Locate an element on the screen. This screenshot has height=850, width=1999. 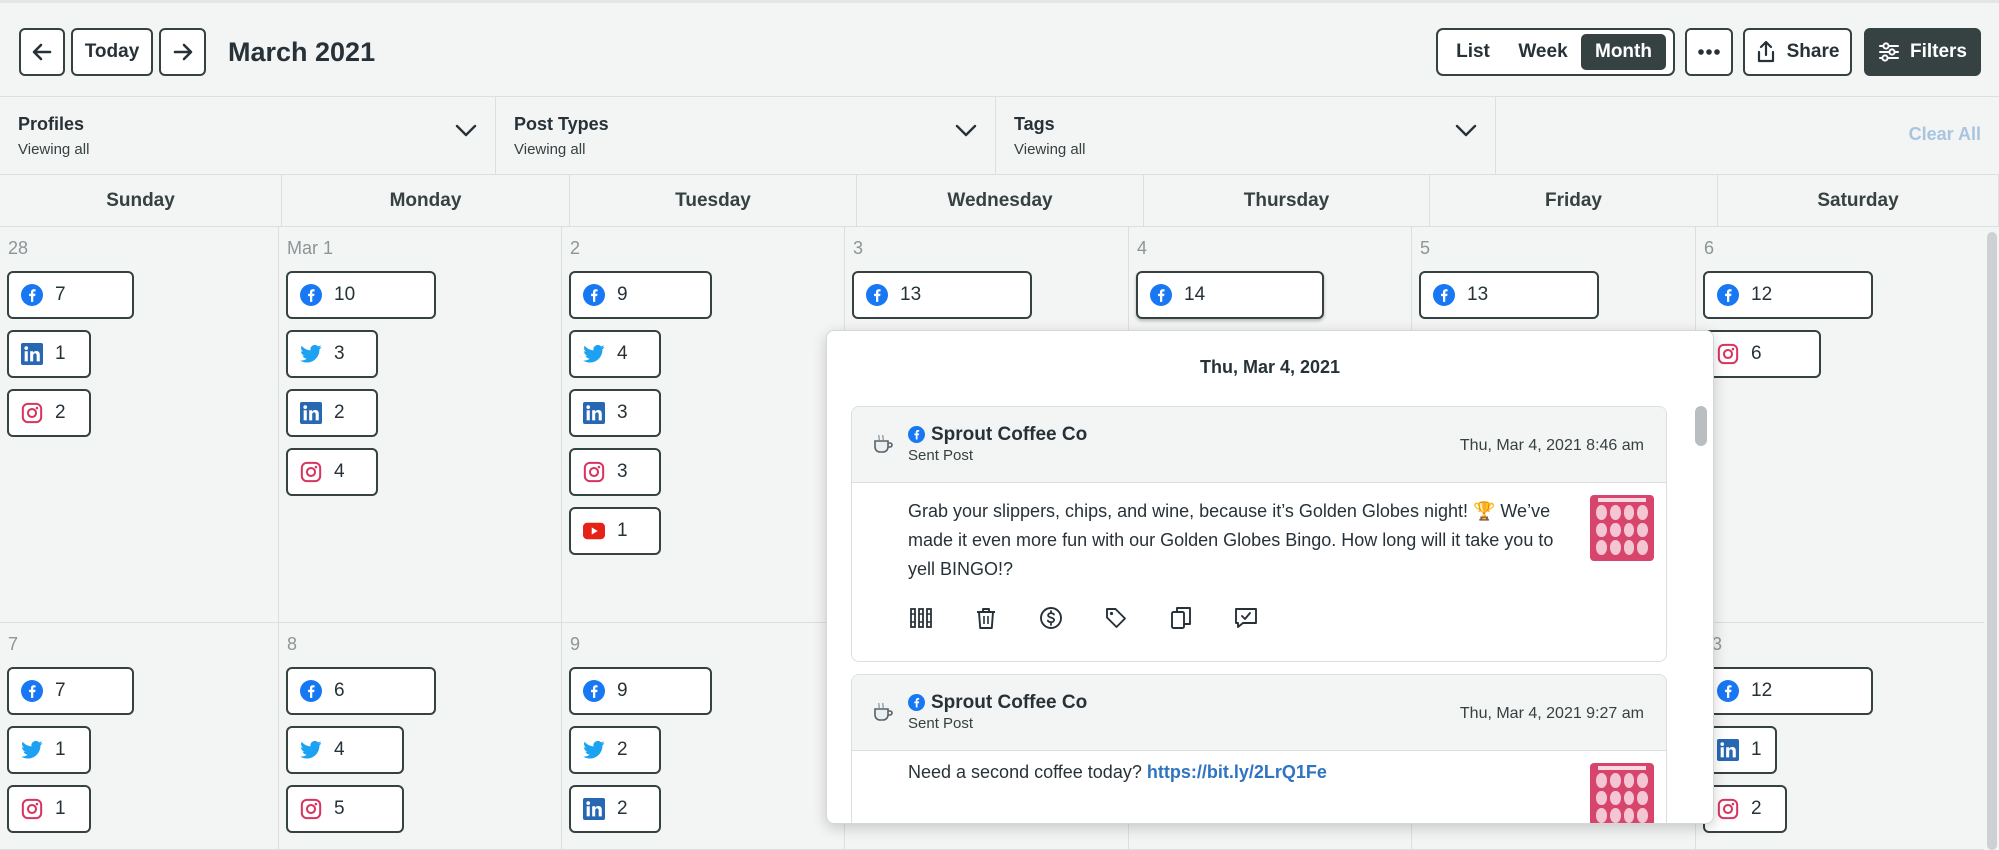
share-button: Share is located at coordinates (1797, 52).